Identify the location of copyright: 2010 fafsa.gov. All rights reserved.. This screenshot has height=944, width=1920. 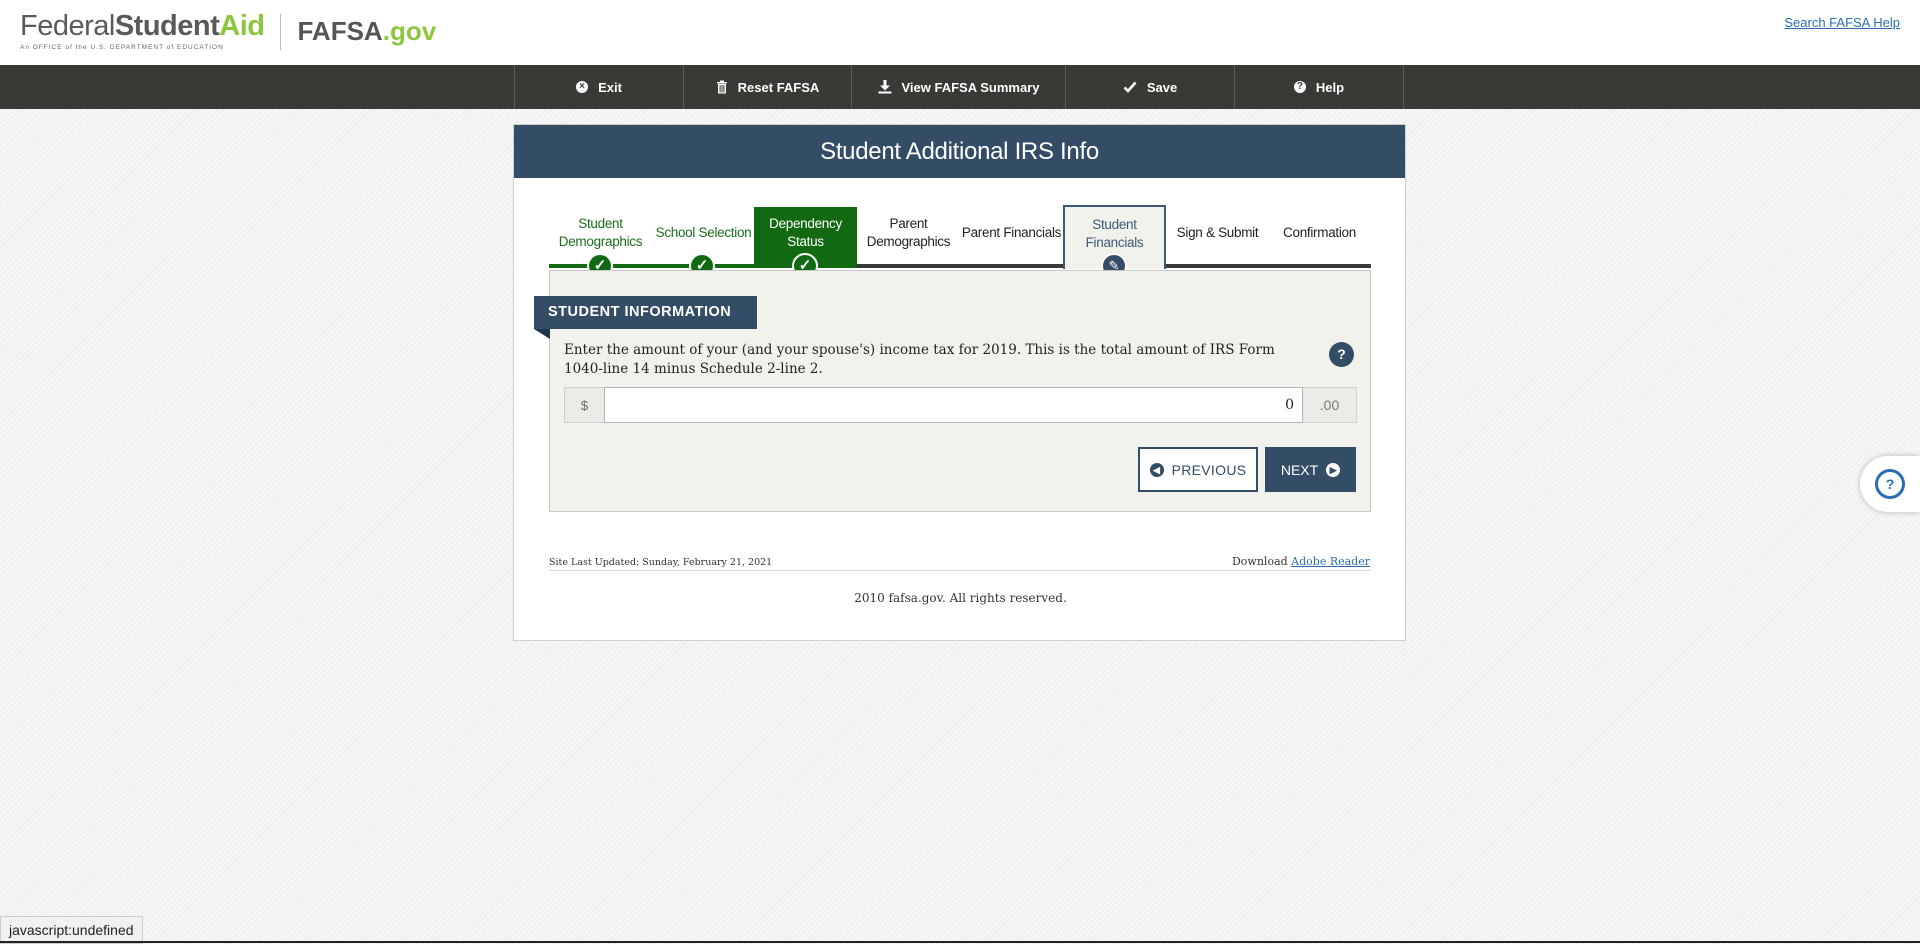
(960, 598).